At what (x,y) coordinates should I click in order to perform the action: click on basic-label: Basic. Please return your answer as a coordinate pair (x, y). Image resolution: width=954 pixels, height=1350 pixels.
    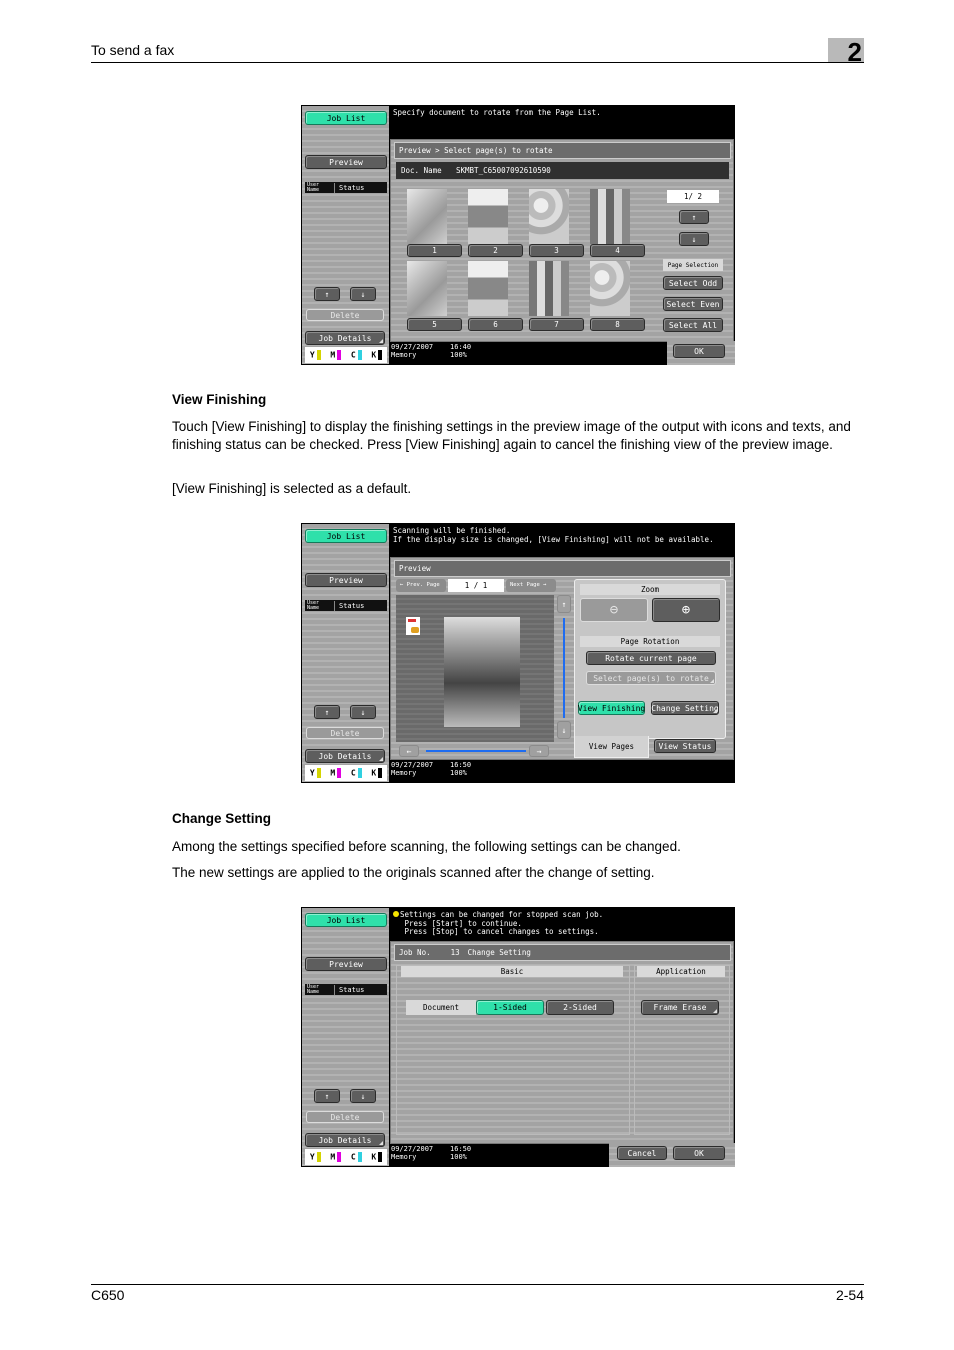
    Looking at the image, I should click on (512, 971).